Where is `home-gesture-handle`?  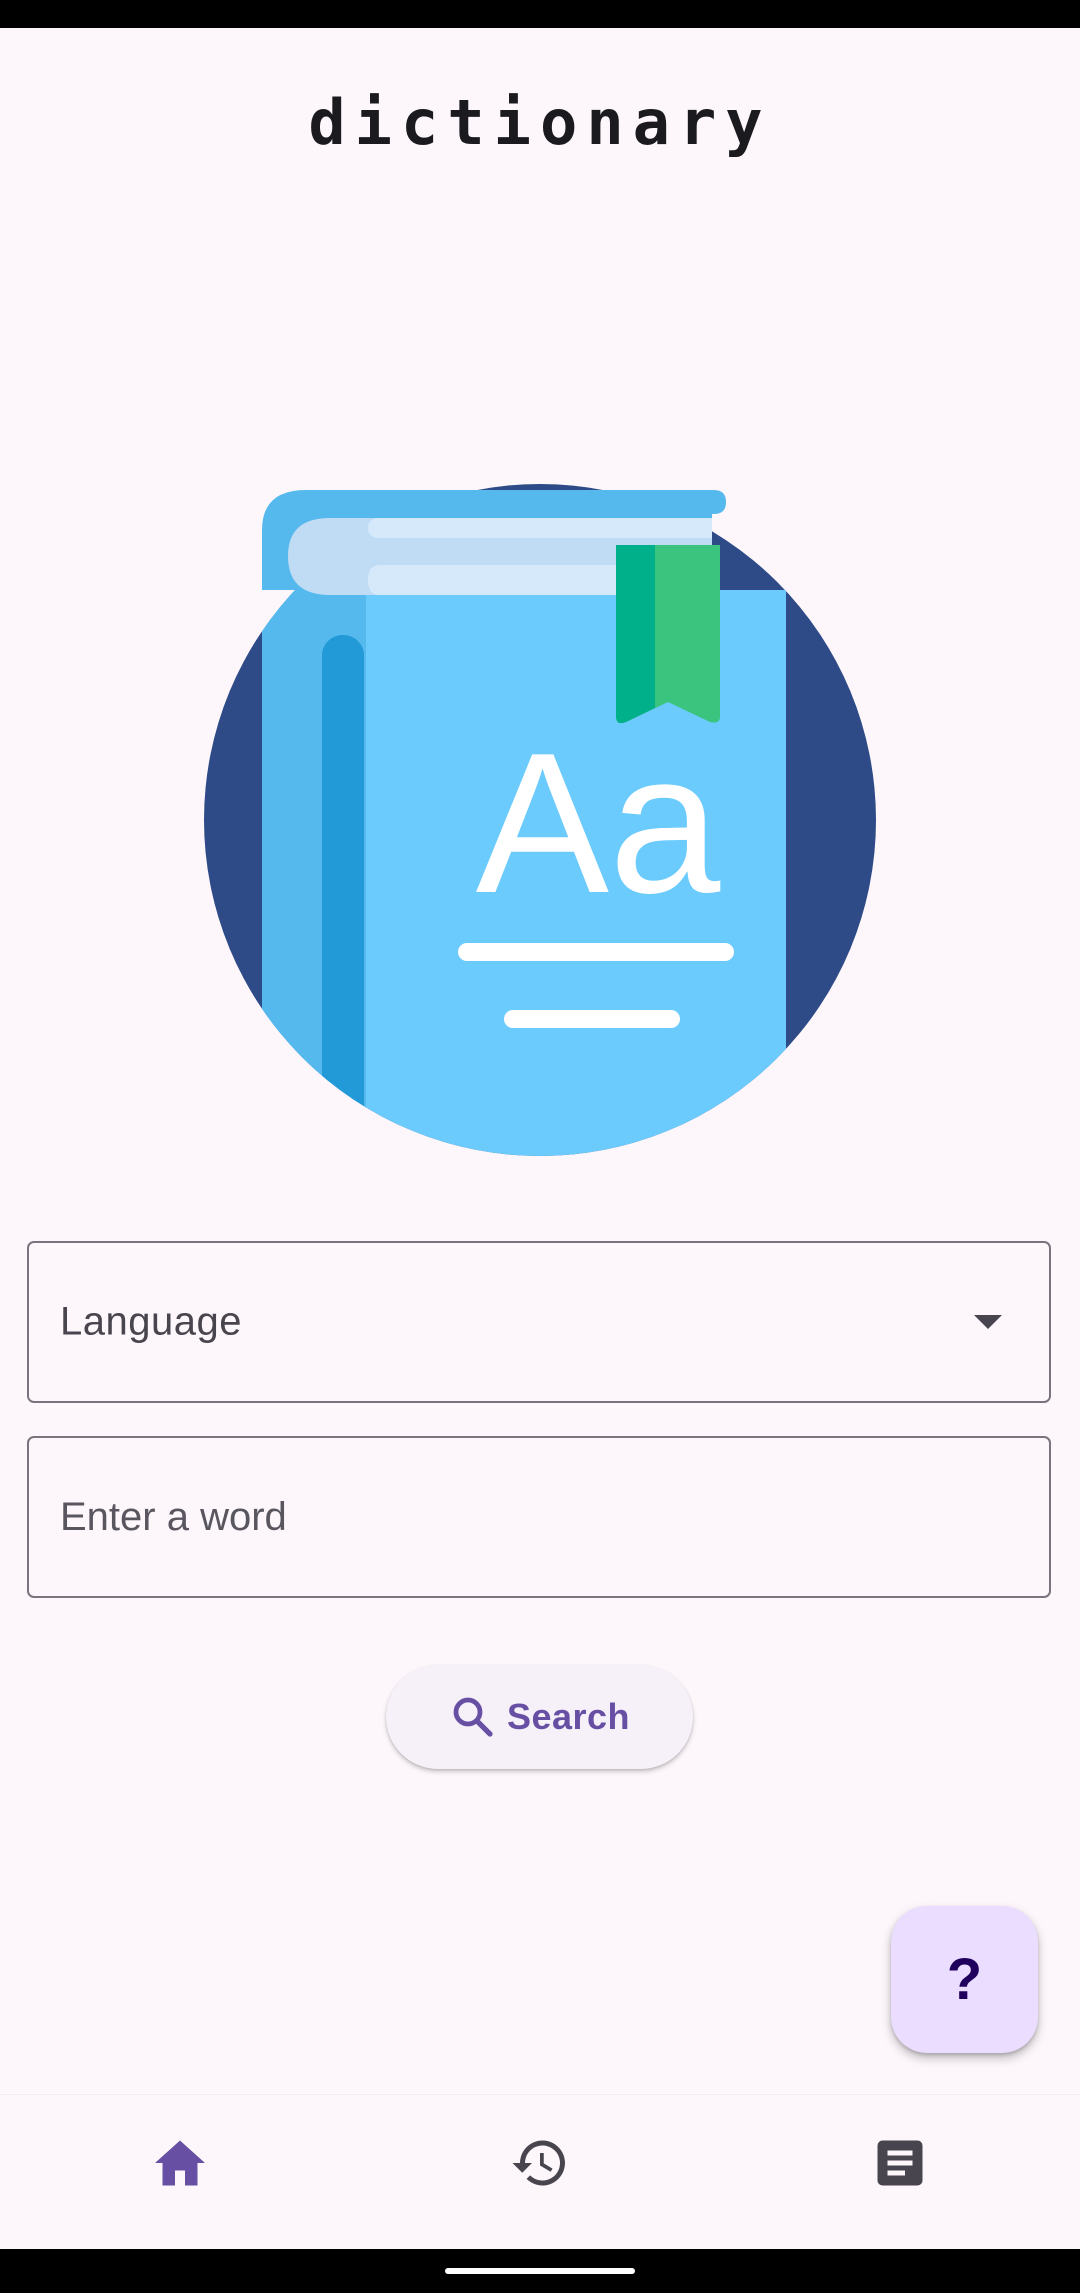
home-gesture-handle is located at coordinates (540, 2271).